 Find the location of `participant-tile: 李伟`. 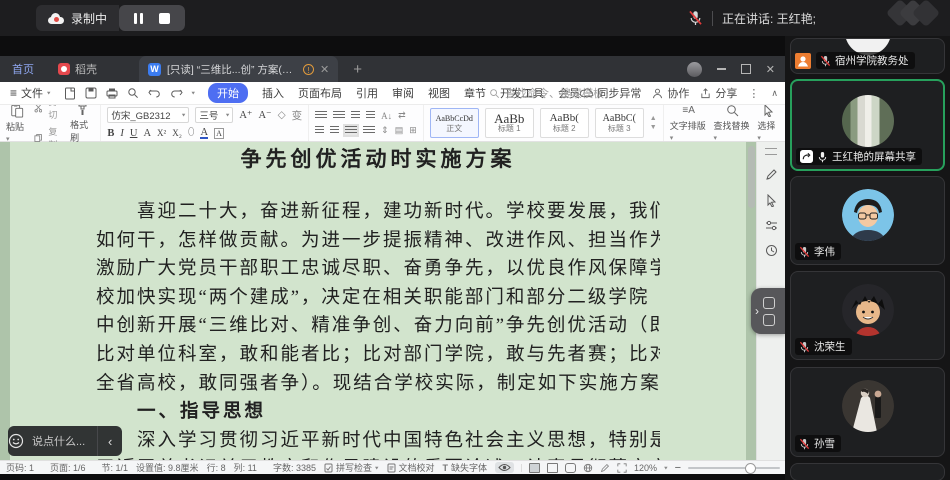

participant-tile: 李伟 is located at coordinates (867, 220).